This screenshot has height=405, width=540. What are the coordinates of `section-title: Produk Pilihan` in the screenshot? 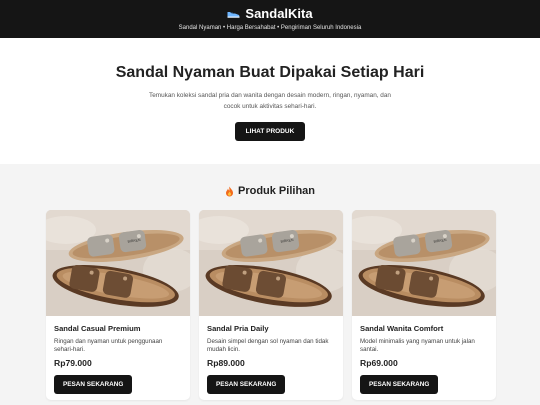 It's located at (276, 191).